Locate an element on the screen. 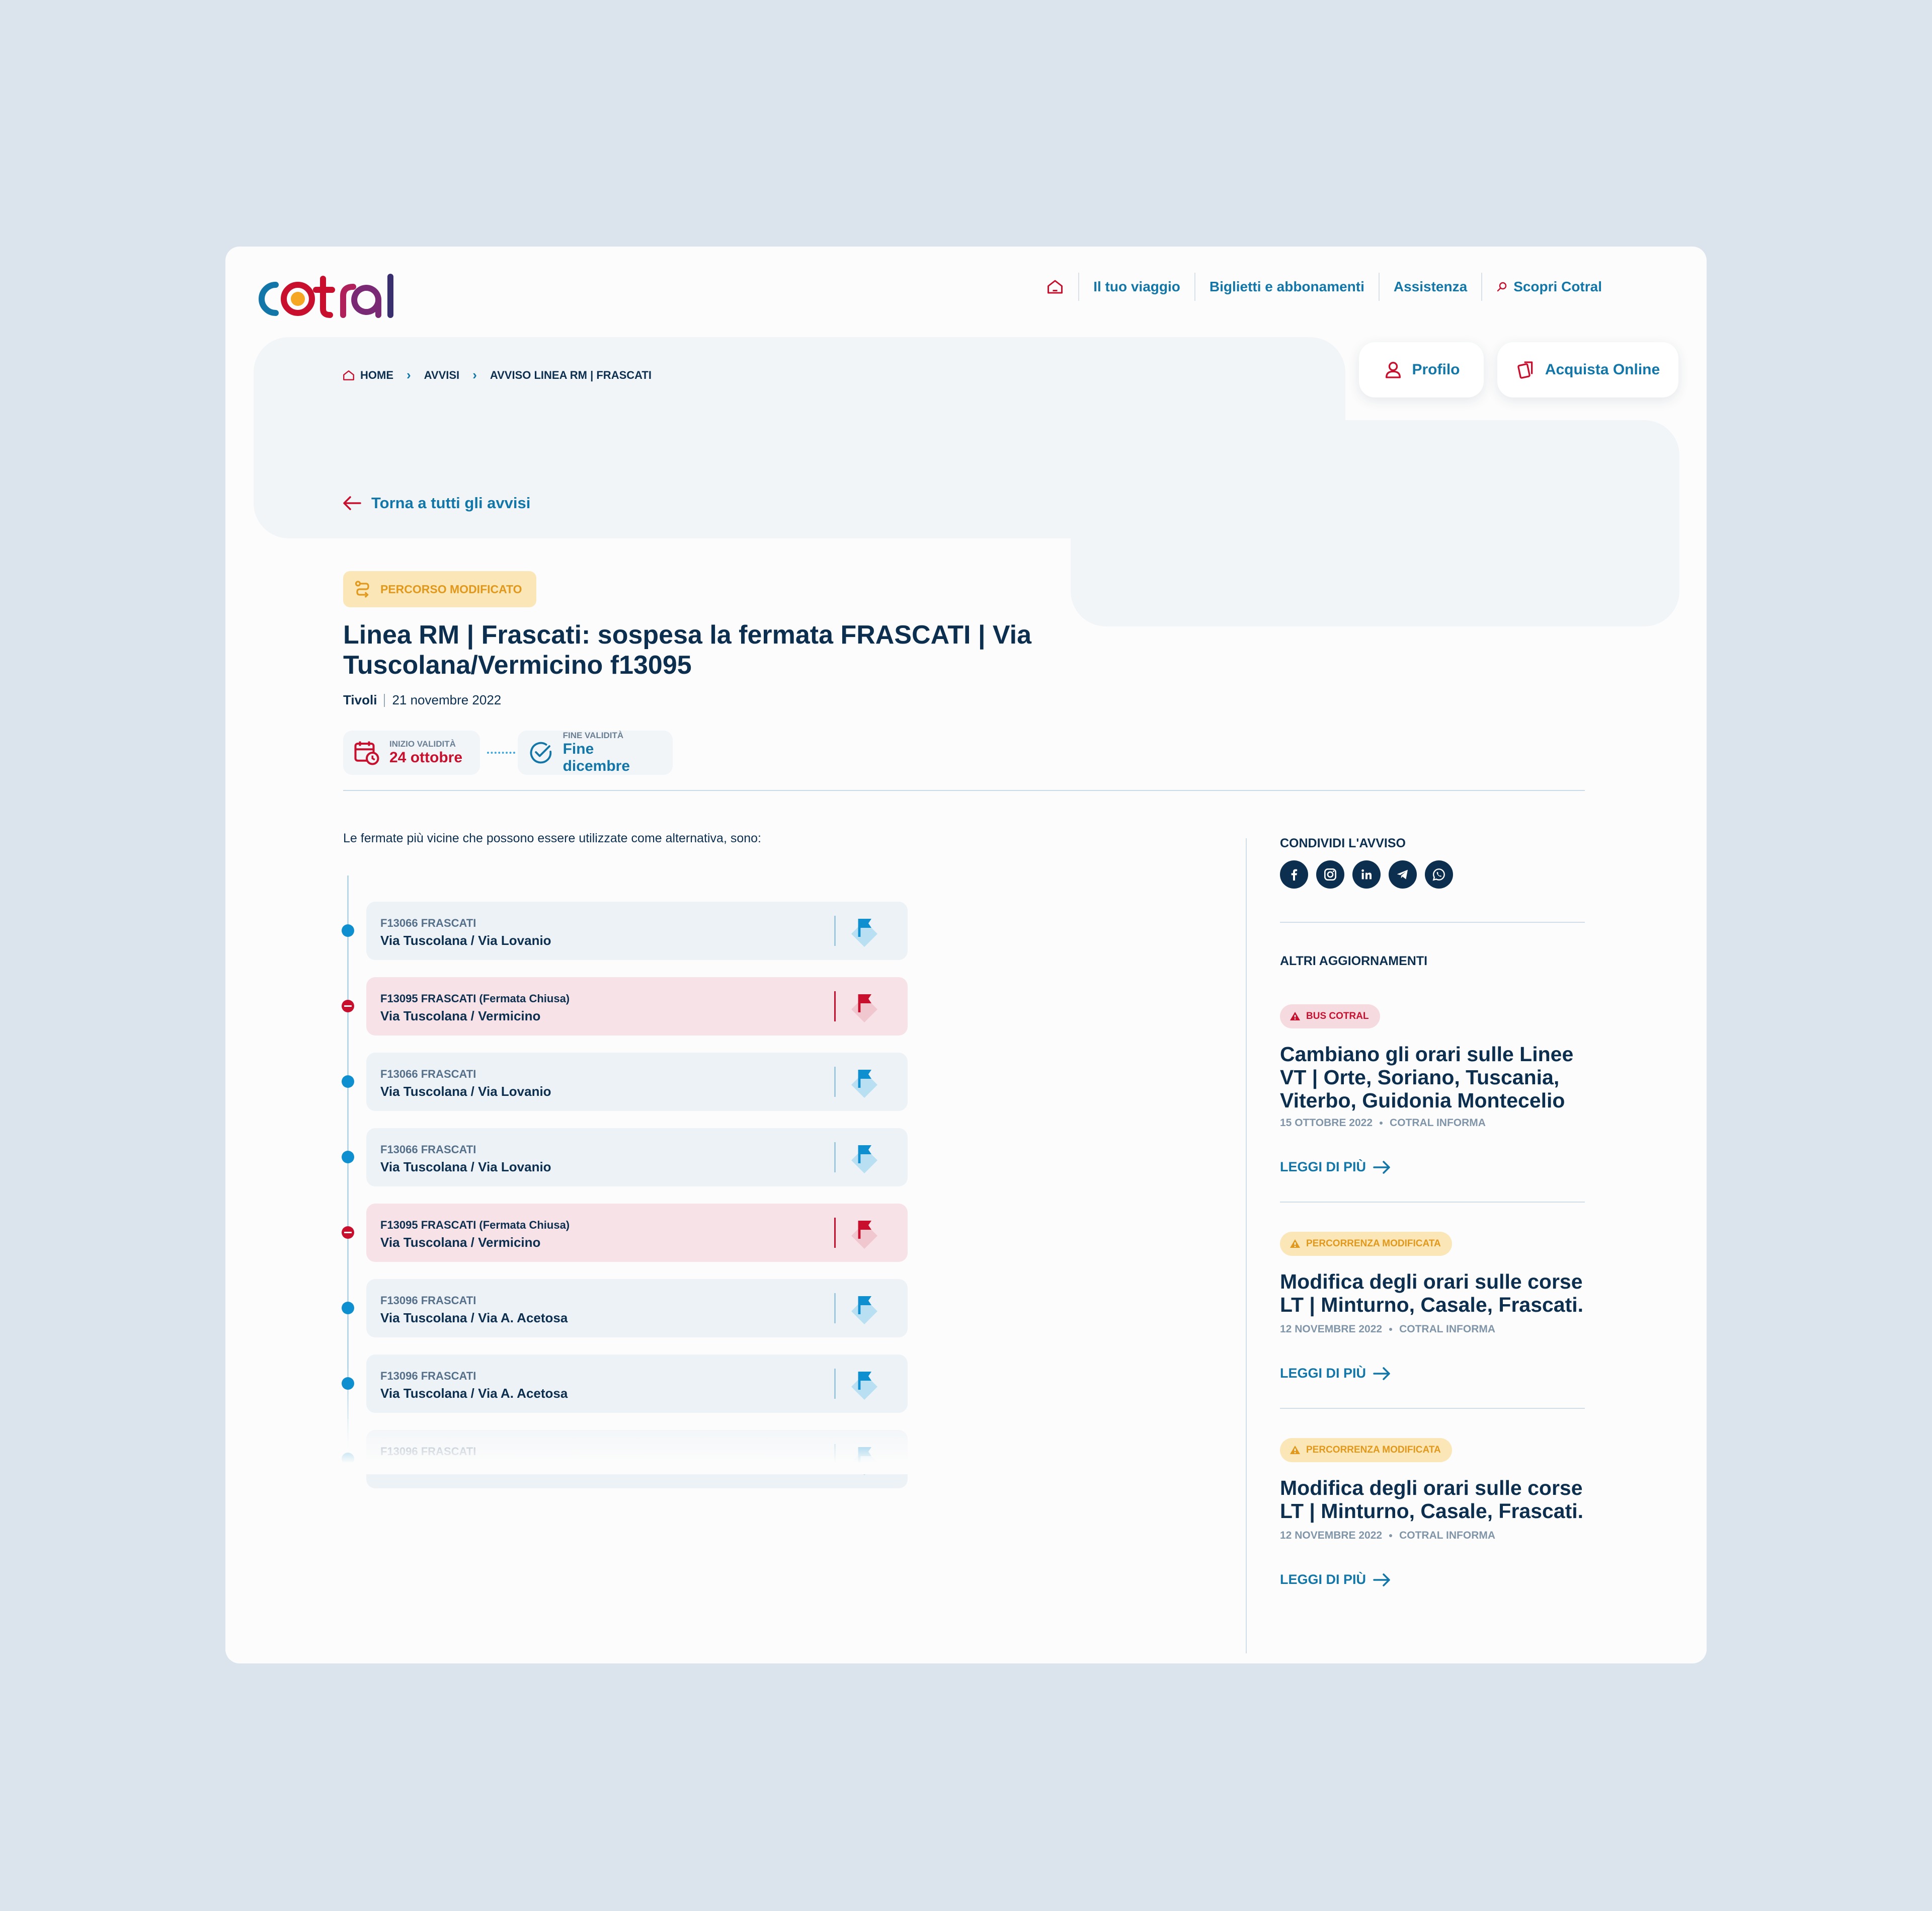  nav-home is located at coordinates (1055, 287).